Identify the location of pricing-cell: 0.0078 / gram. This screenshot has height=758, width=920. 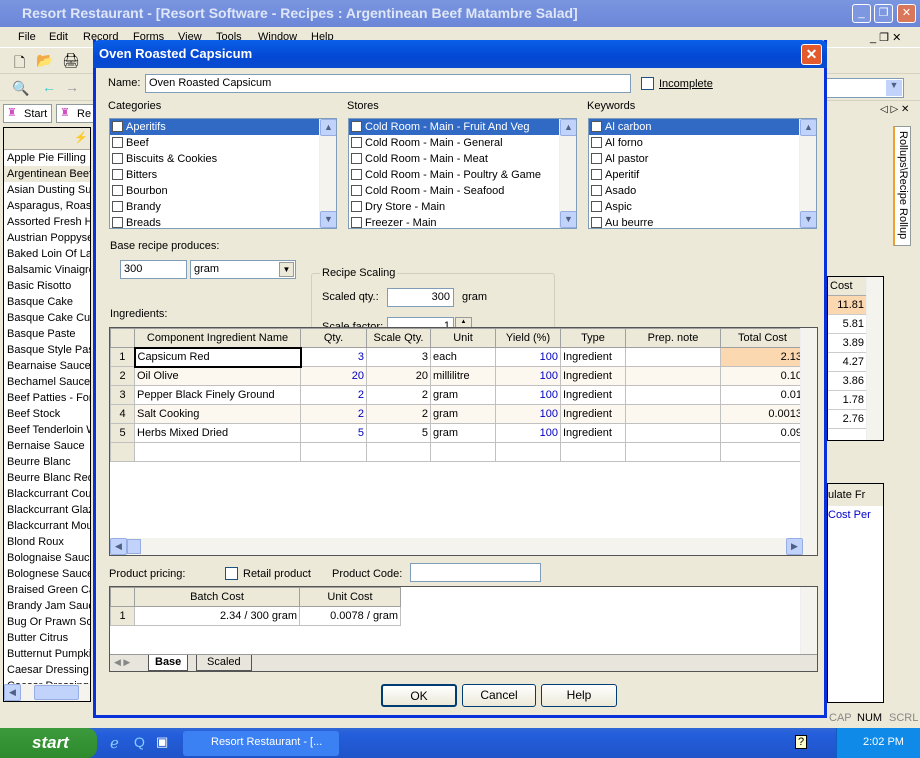
(350, 616).